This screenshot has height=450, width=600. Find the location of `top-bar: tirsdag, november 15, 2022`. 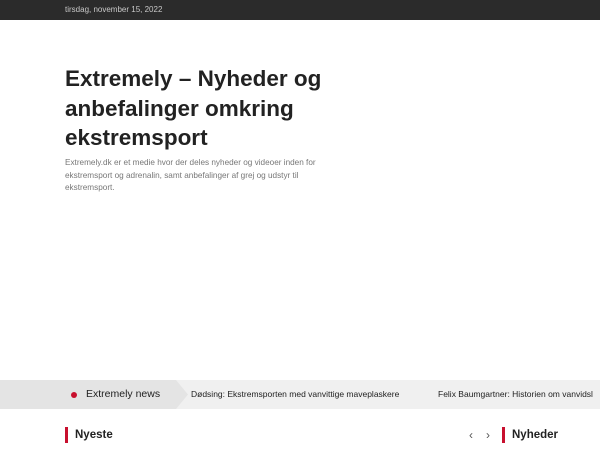

top-bar: tirsdag, november 15, 2022 is located at coordinates (300, 10).